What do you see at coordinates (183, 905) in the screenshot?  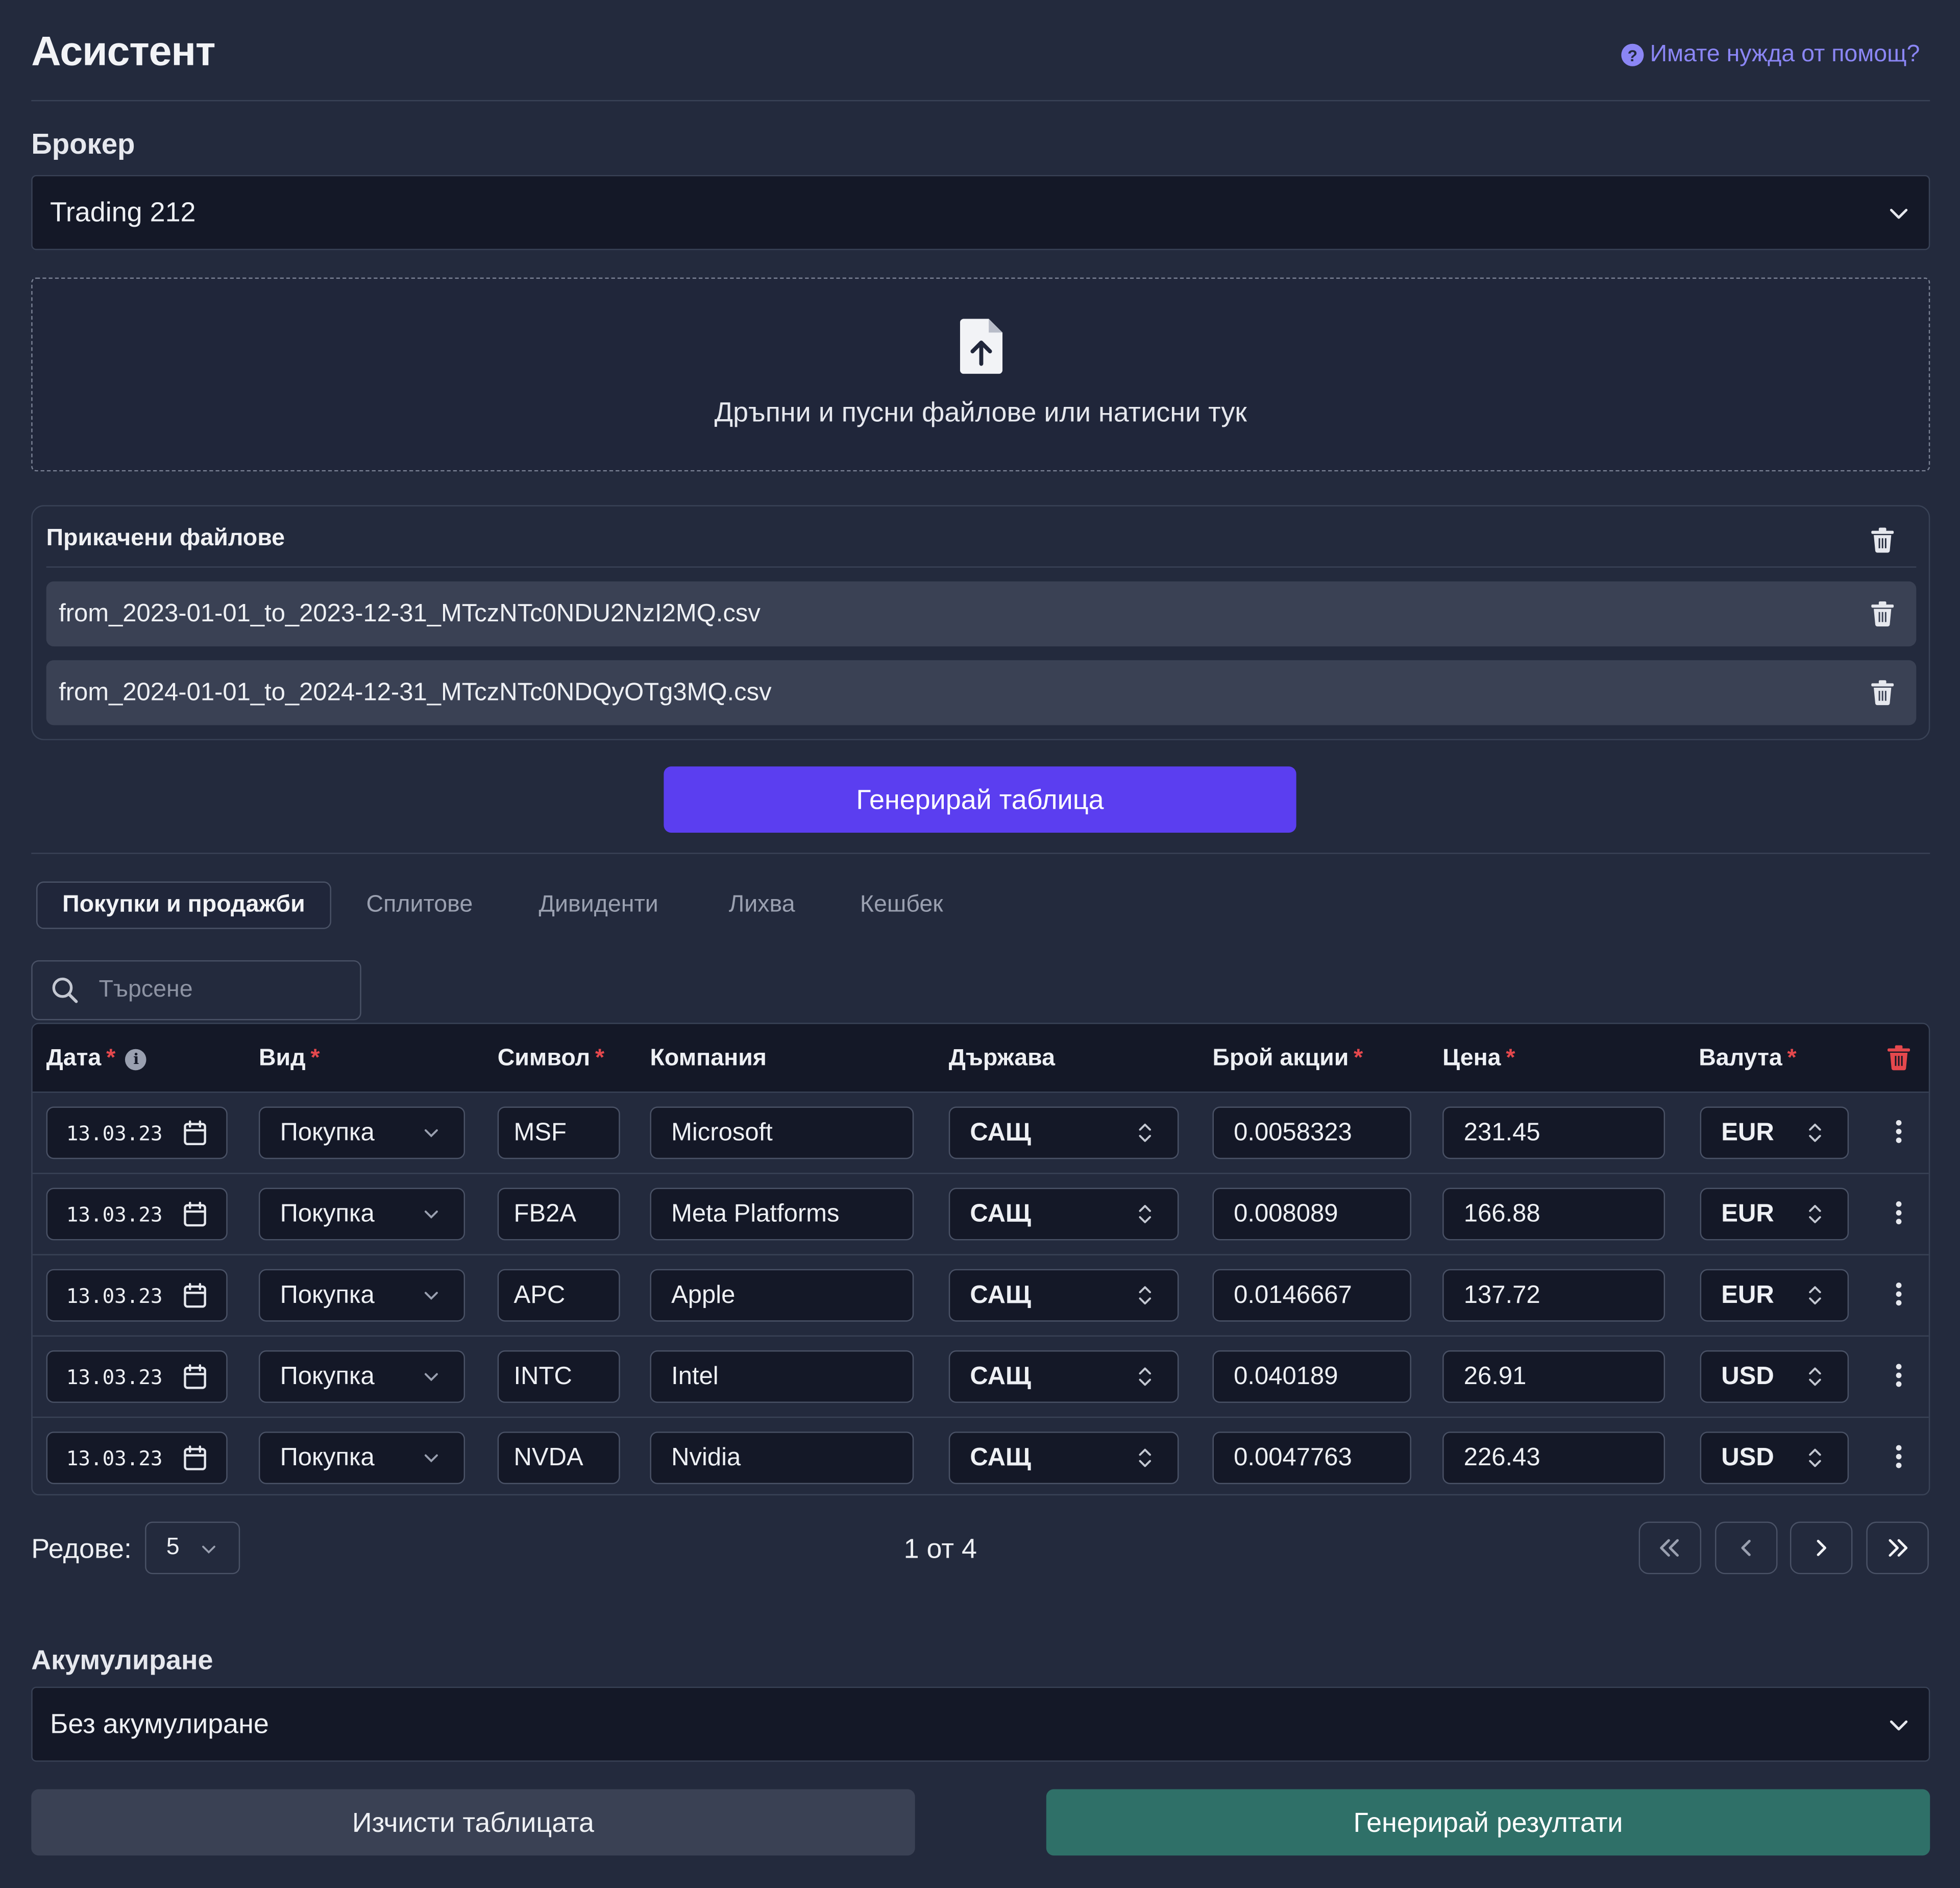 I see `tab-purchases-sales: Покупки и продажби` at bounding box center [183, 905].